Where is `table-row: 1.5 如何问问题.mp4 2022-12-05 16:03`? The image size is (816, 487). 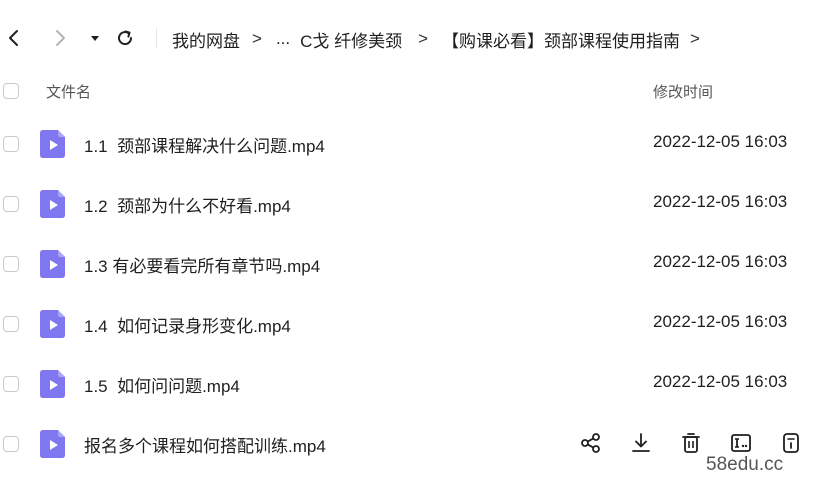
table-row: 1.5 如何问问题.mp4 2022-12-05 16:03 is located at coordinates (408, 384).